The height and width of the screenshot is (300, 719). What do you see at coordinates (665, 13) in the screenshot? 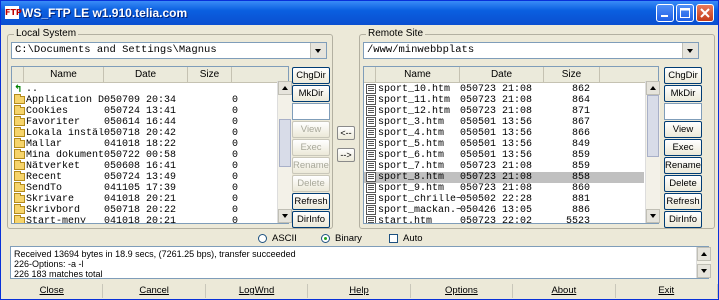
I see `minimize-button` at bounding box center [665, 13].